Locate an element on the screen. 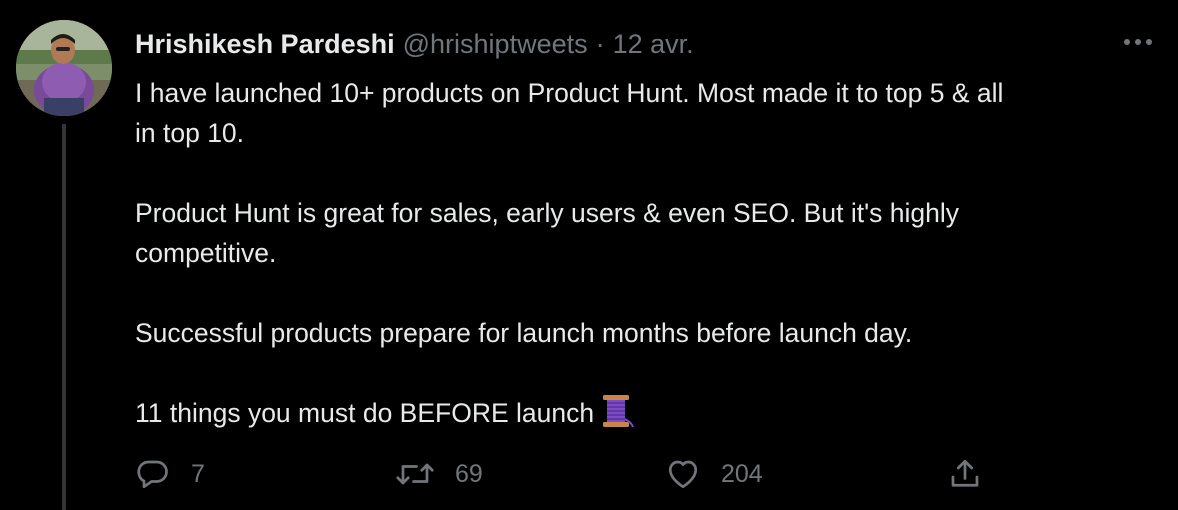  tweet-date: 12 avr. is located at coordinates (653, 44).